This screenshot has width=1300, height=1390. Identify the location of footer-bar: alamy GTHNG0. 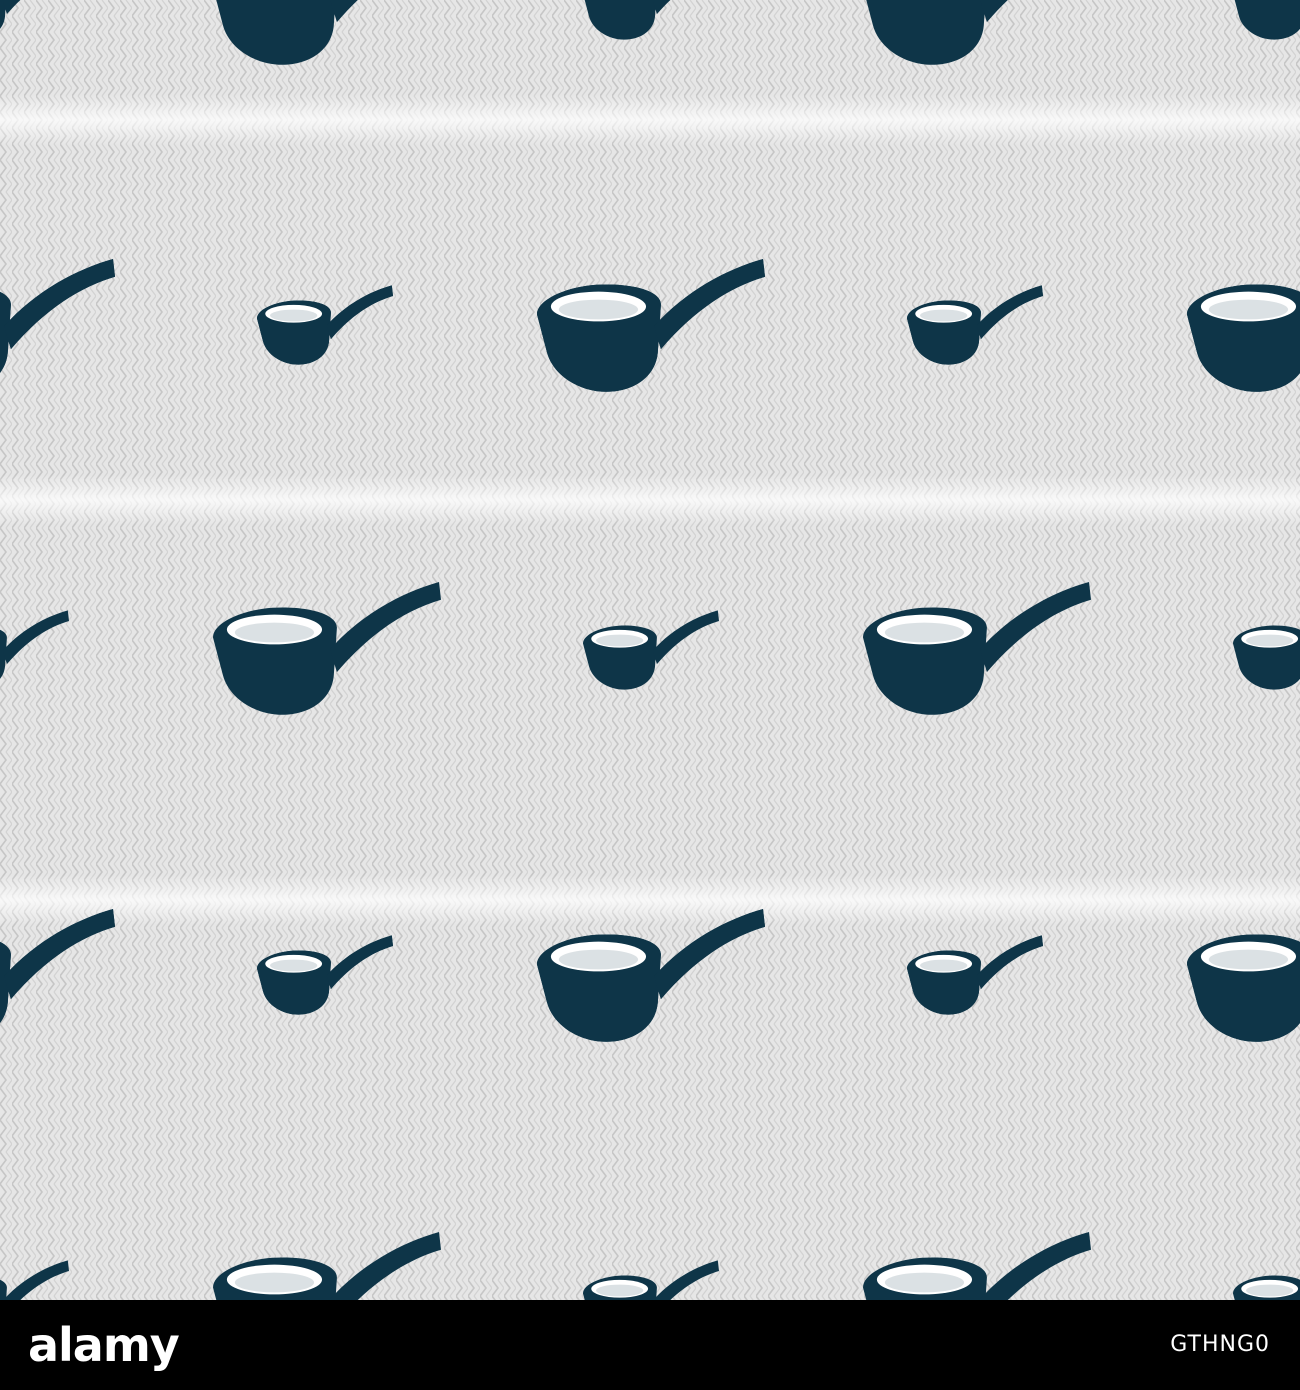
(650, 1345).